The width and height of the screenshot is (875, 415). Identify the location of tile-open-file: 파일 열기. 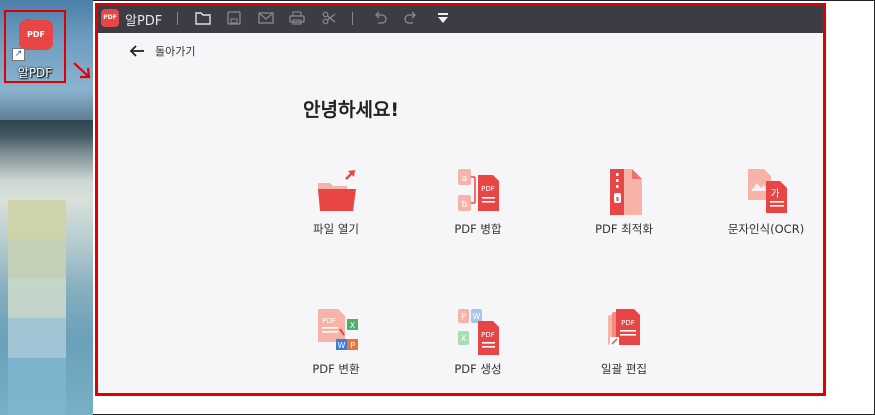
(336, 209).